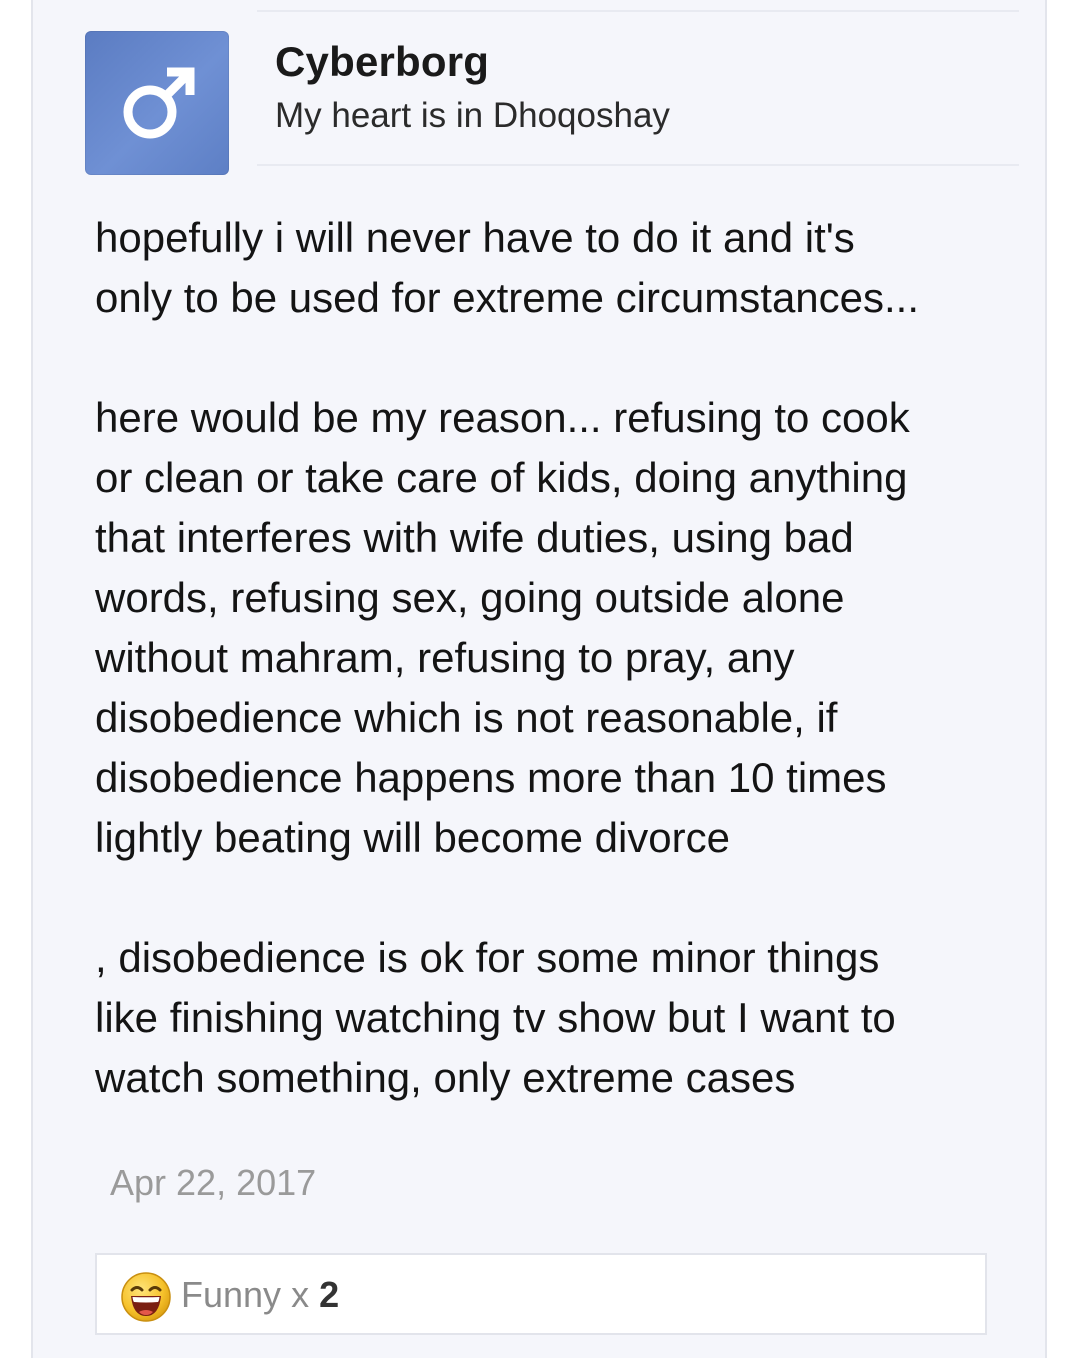  I want to click on avatar, so click(157, 103).